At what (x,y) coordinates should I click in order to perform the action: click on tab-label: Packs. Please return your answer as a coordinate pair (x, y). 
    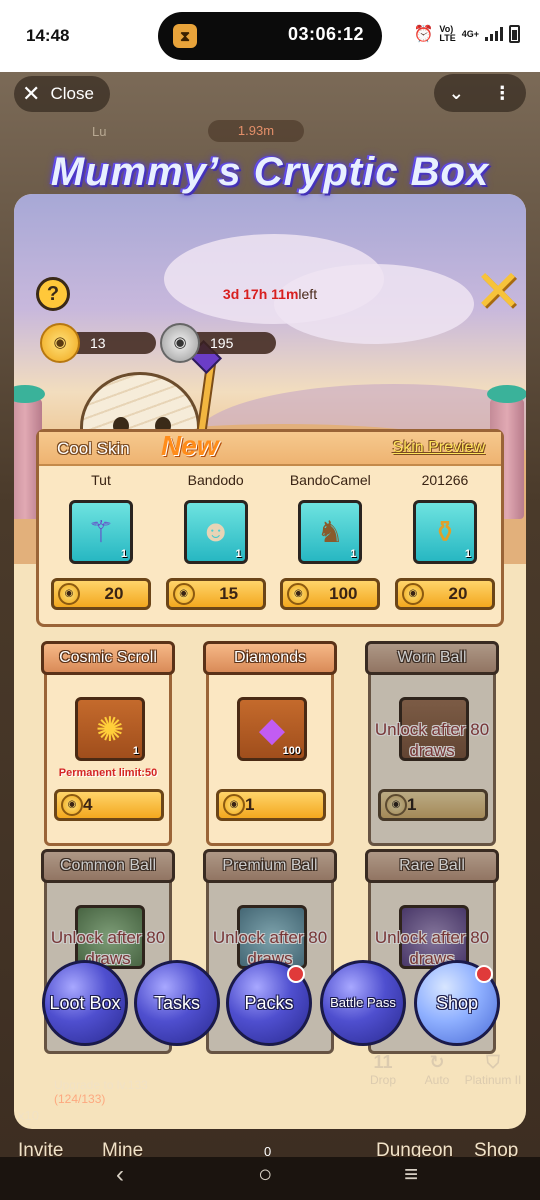
    Looking at the image, I should click on (269, 1003).